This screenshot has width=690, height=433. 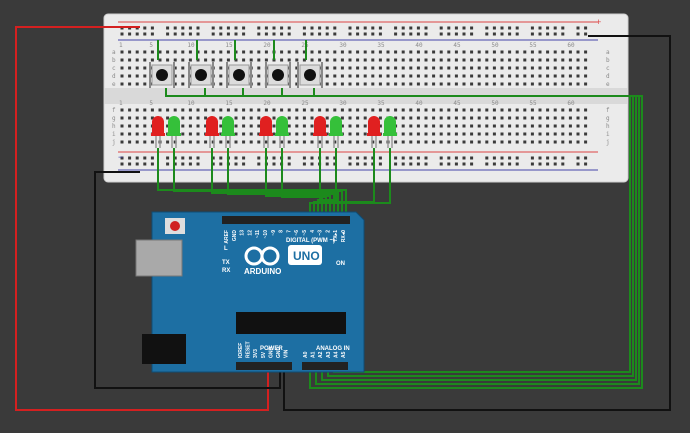 What do you see at coordinates (120, 157) in the screenshot?
I see `rail-minus-label: −` at bounding box center [120, 157].